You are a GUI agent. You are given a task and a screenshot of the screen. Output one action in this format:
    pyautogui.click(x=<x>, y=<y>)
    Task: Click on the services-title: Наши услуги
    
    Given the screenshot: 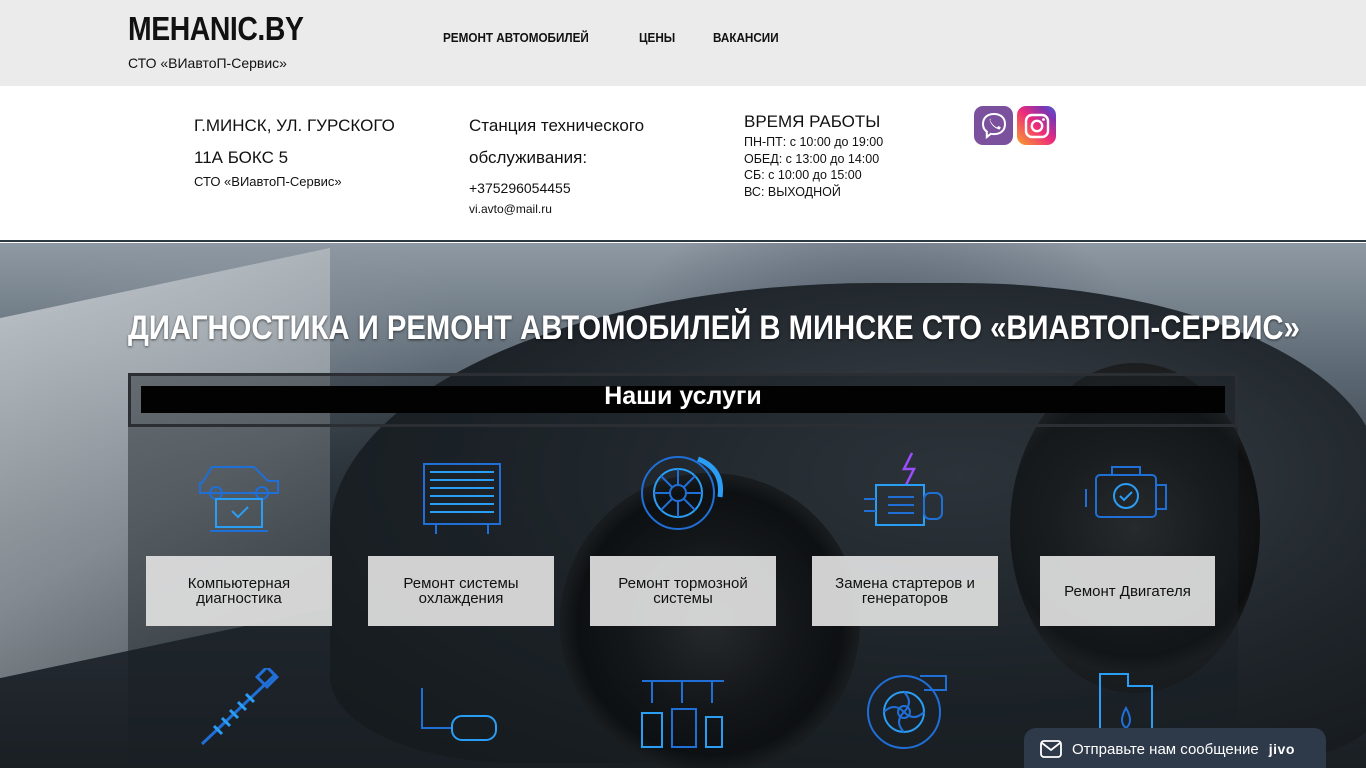 What is the action you would take?
    pyautogui.click(x=683, y=396)
    